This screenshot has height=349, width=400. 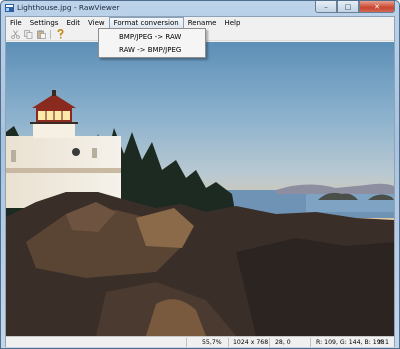 What do you see at coordinates (283, 342) in the screenshot?
I see `status-coordinates: 28, 0` at bounding box center [283, 342].